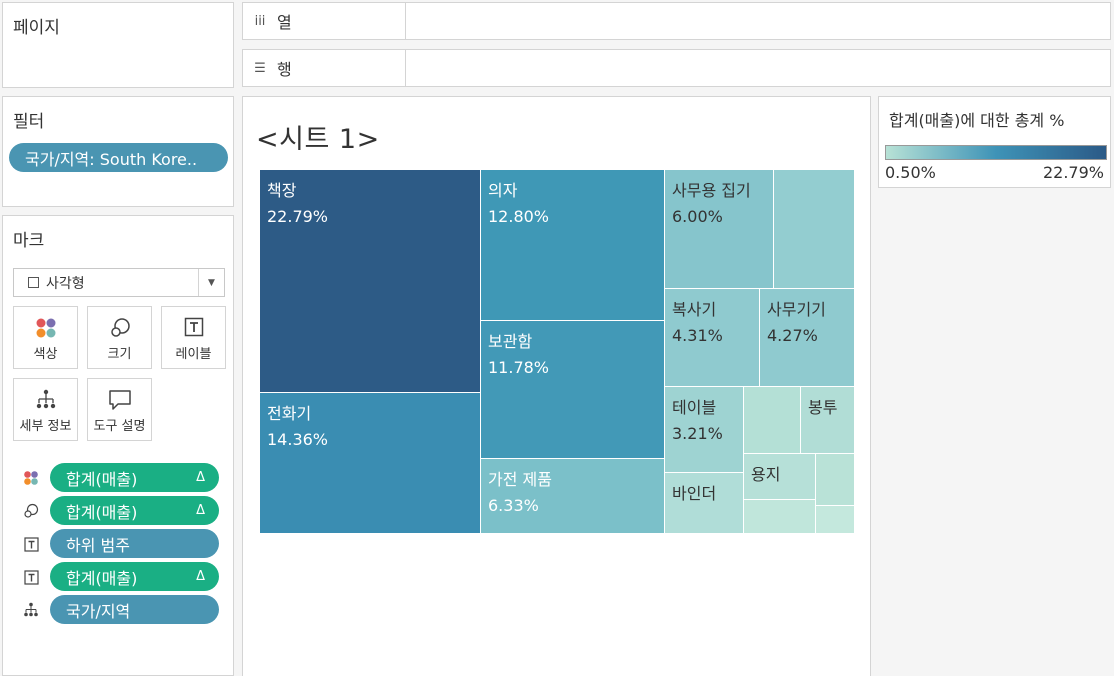 The width and height of the screenshot is (1114, 676). I want to click on treemap-cell: 용지, so click(780, 477).